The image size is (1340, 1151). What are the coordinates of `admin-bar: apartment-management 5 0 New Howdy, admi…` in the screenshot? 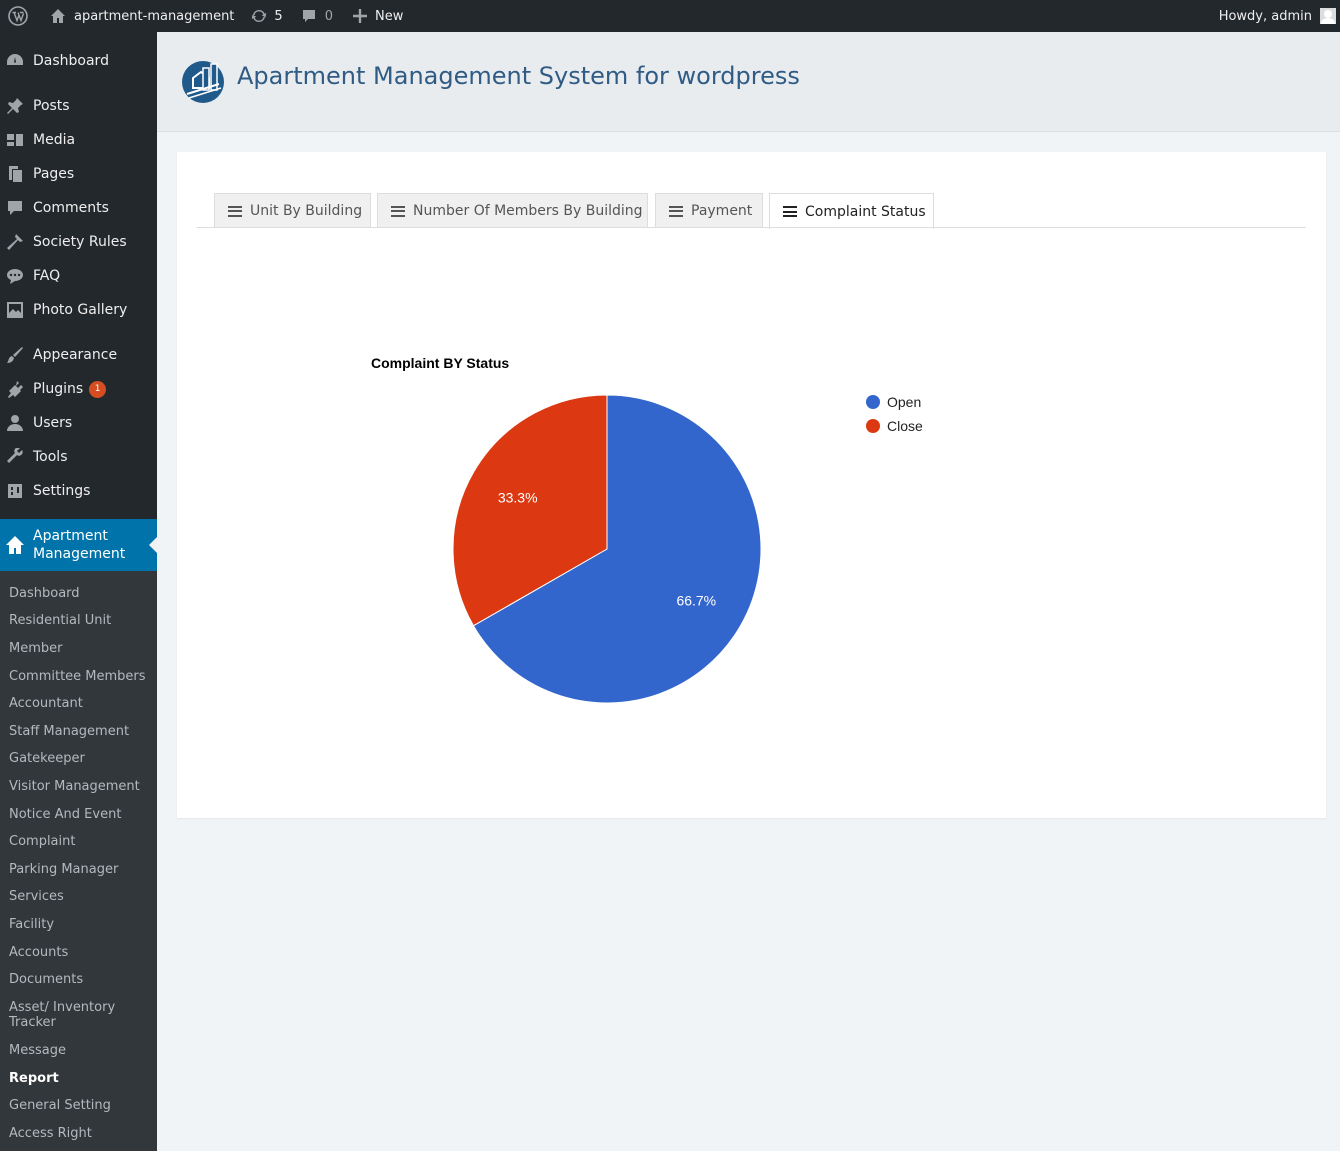 It's located at (670, 16).